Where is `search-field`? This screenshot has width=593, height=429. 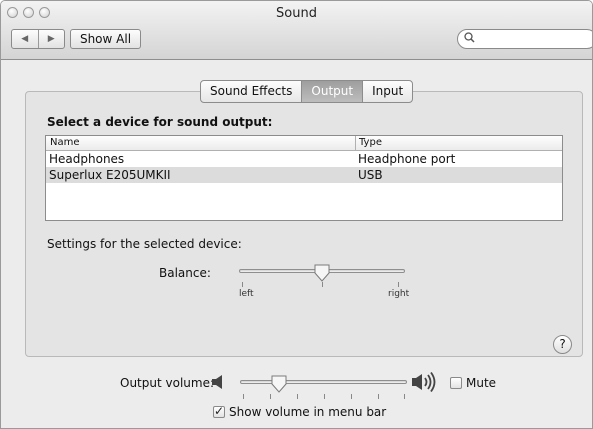 search-field is located at coordinates (524, 39).